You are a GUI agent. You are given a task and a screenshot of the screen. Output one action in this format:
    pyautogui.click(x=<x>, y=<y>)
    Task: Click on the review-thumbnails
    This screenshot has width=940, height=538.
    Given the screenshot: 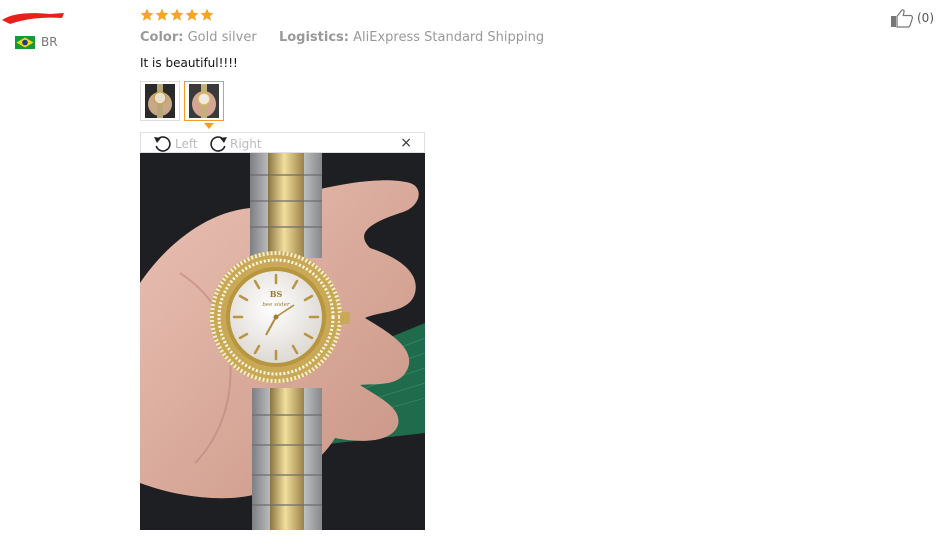 What is the action you would take?
    pyautogui.click(x=182, y=101)
    